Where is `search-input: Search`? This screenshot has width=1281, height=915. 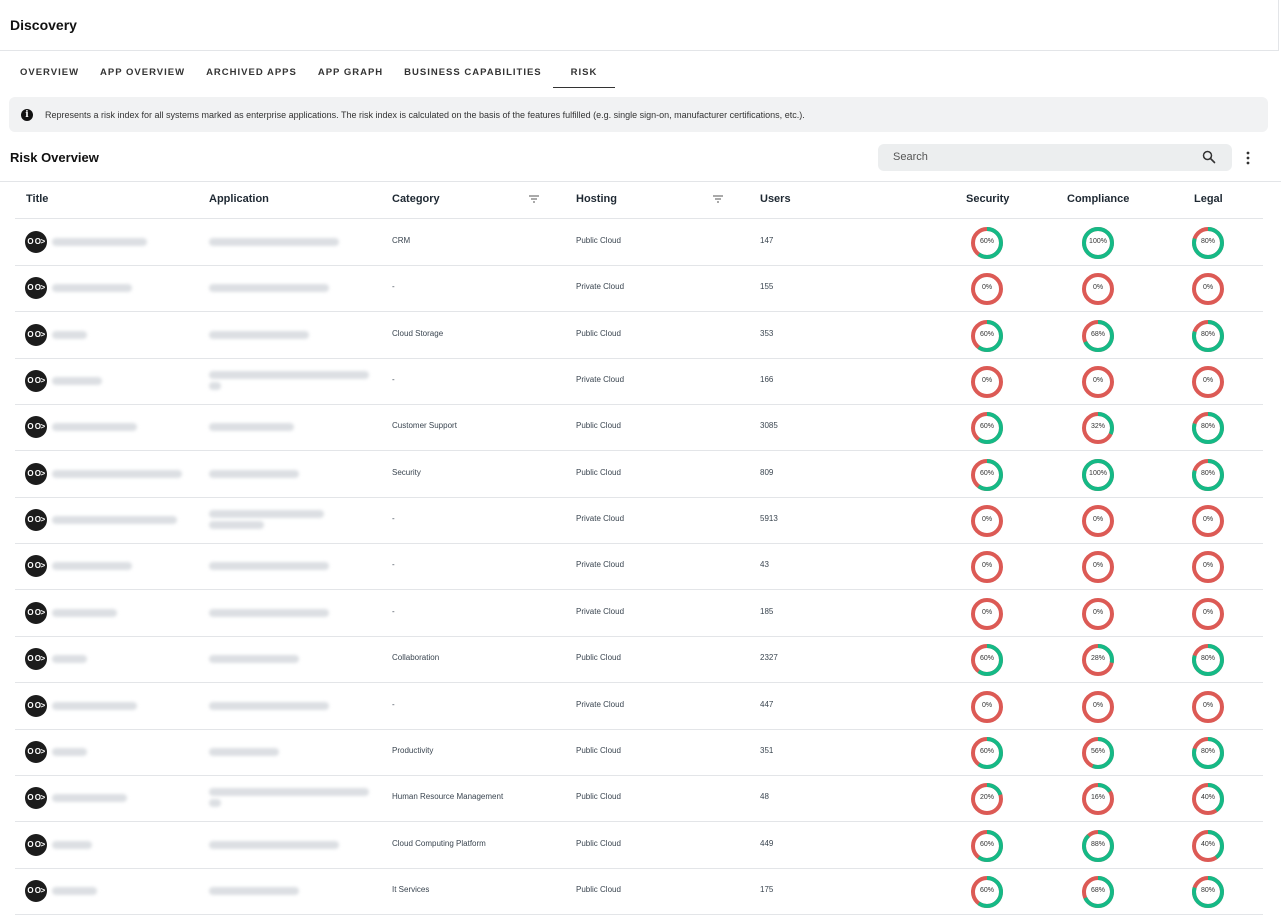 search-input: Search is located at coordinates (1055, 157).